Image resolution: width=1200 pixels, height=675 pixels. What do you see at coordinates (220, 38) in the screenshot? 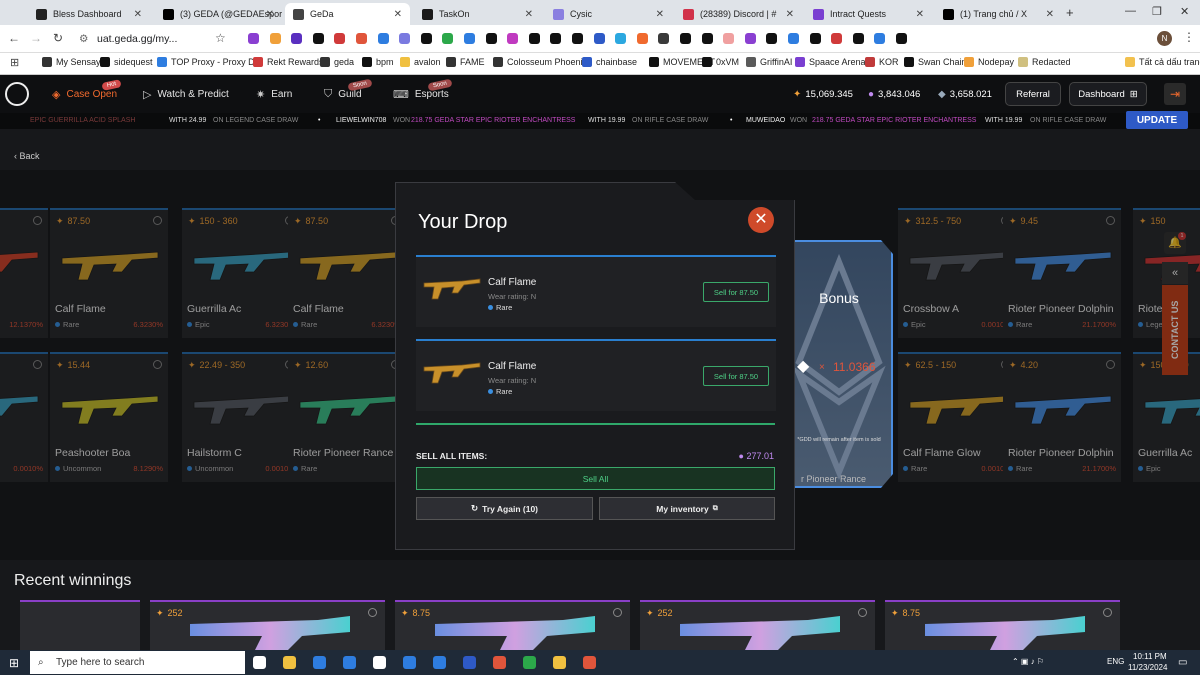
I see `star-icon: ☆` at bounding box center [220, 38].